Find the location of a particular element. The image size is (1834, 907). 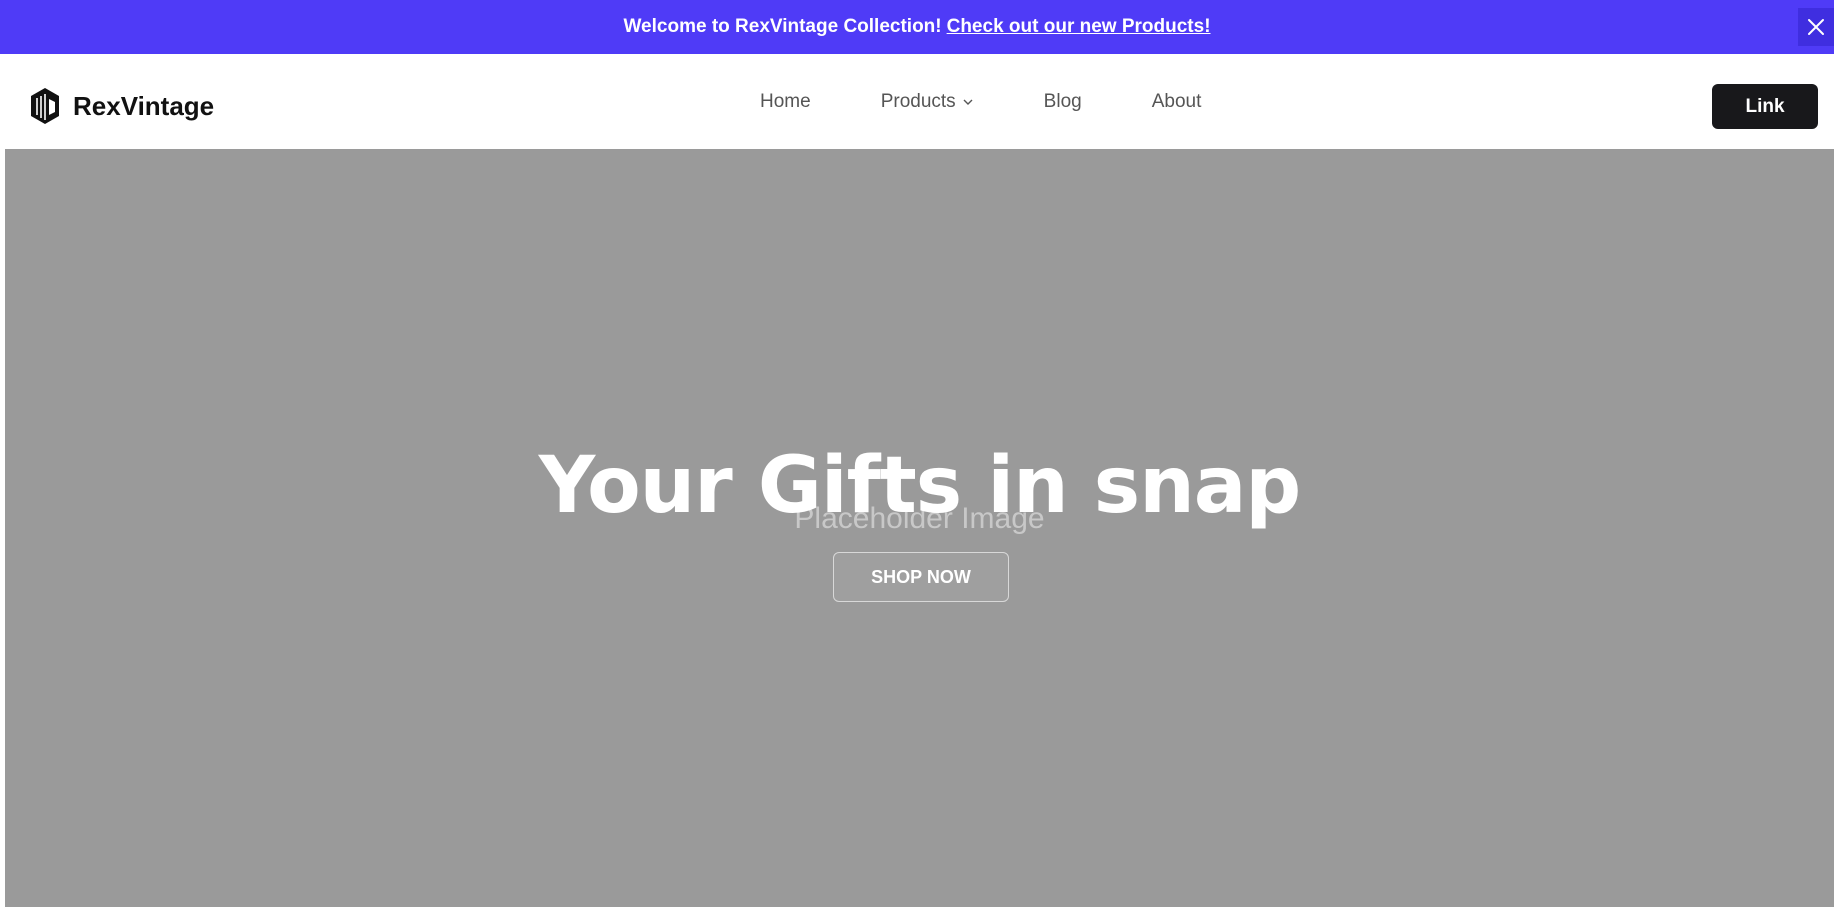

nav-item-home: Home is located at coordinates (785, 102).